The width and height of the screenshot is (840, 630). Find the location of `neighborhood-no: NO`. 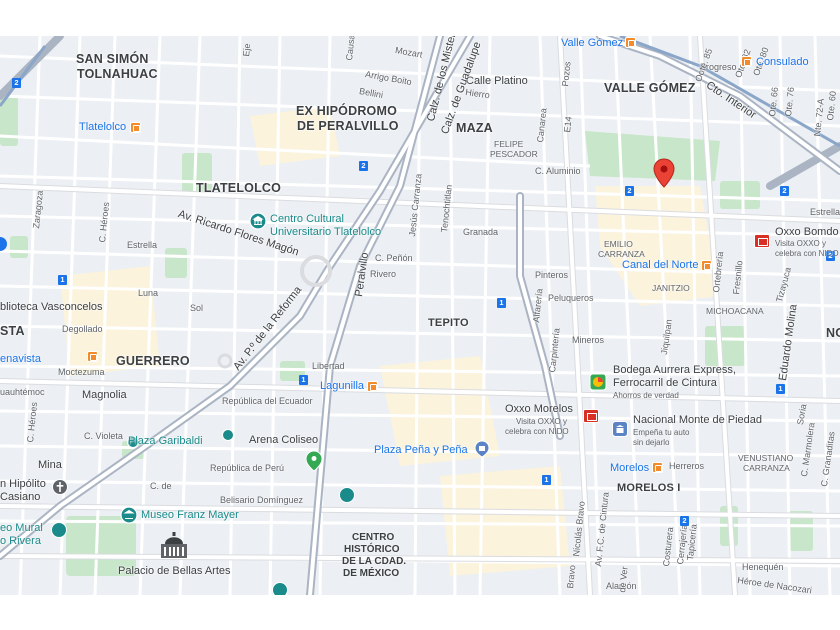

neighborhood-no: NO is located at coordinates (833, 333).